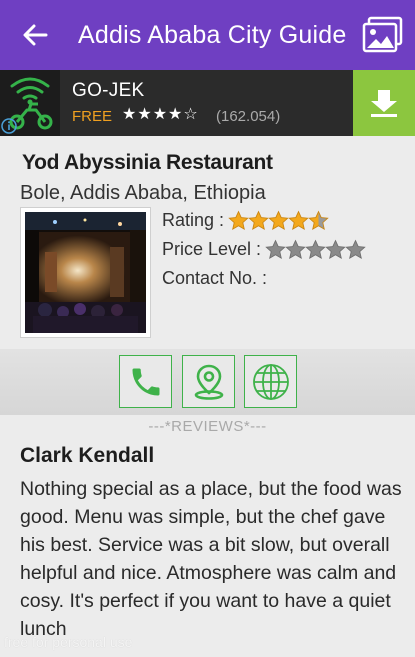  I want to click on website-button, so click(270, 381).